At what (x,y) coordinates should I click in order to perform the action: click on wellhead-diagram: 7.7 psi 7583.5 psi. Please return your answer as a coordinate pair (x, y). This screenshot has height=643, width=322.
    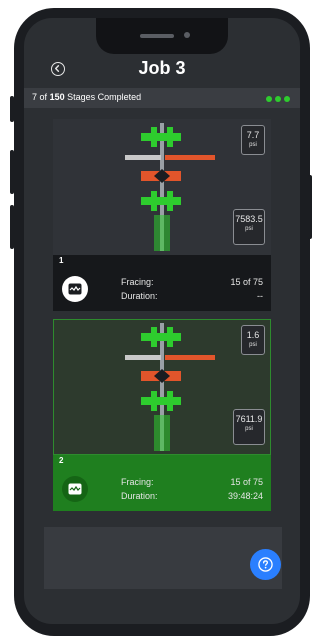
    Looking at the image, I should click on (162, 187).